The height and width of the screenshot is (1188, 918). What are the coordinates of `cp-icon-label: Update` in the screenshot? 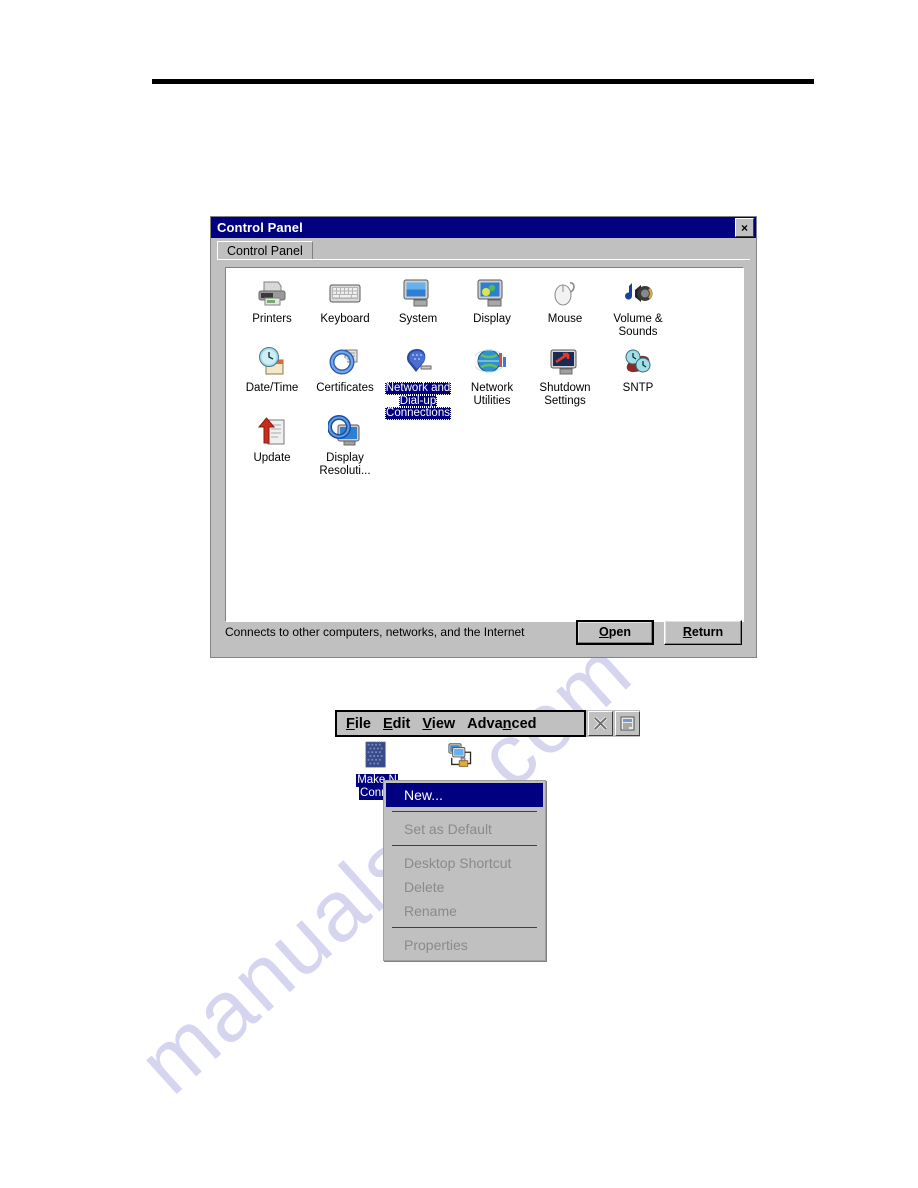 It's located at (272, 458).